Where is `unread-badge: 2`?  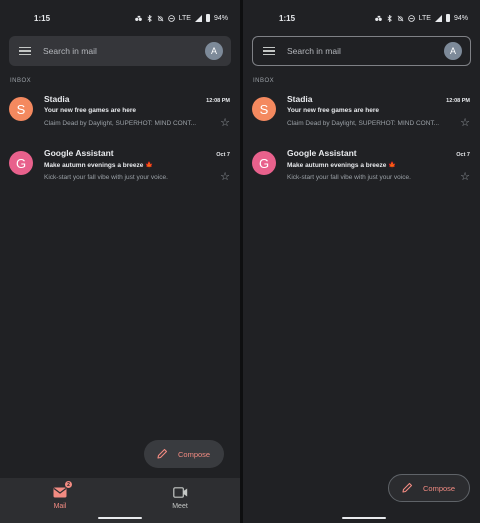
unread-badge: 2 is located at coordinates (68, 484).